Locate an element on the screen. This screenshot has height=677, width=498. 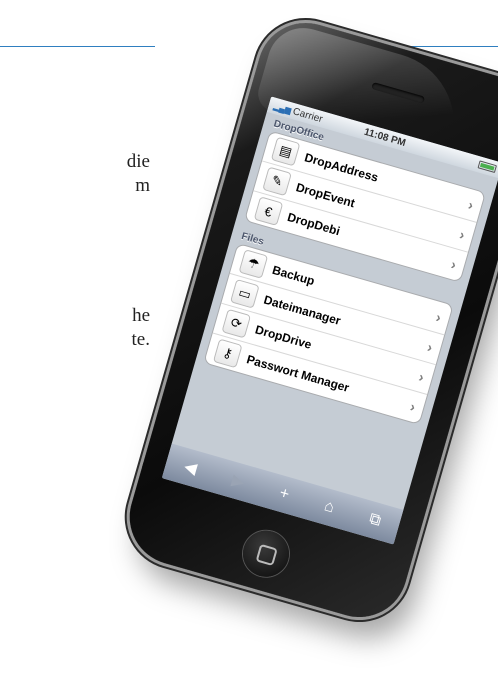
folder-icon: ▭ is located at coordinates (244, 293).